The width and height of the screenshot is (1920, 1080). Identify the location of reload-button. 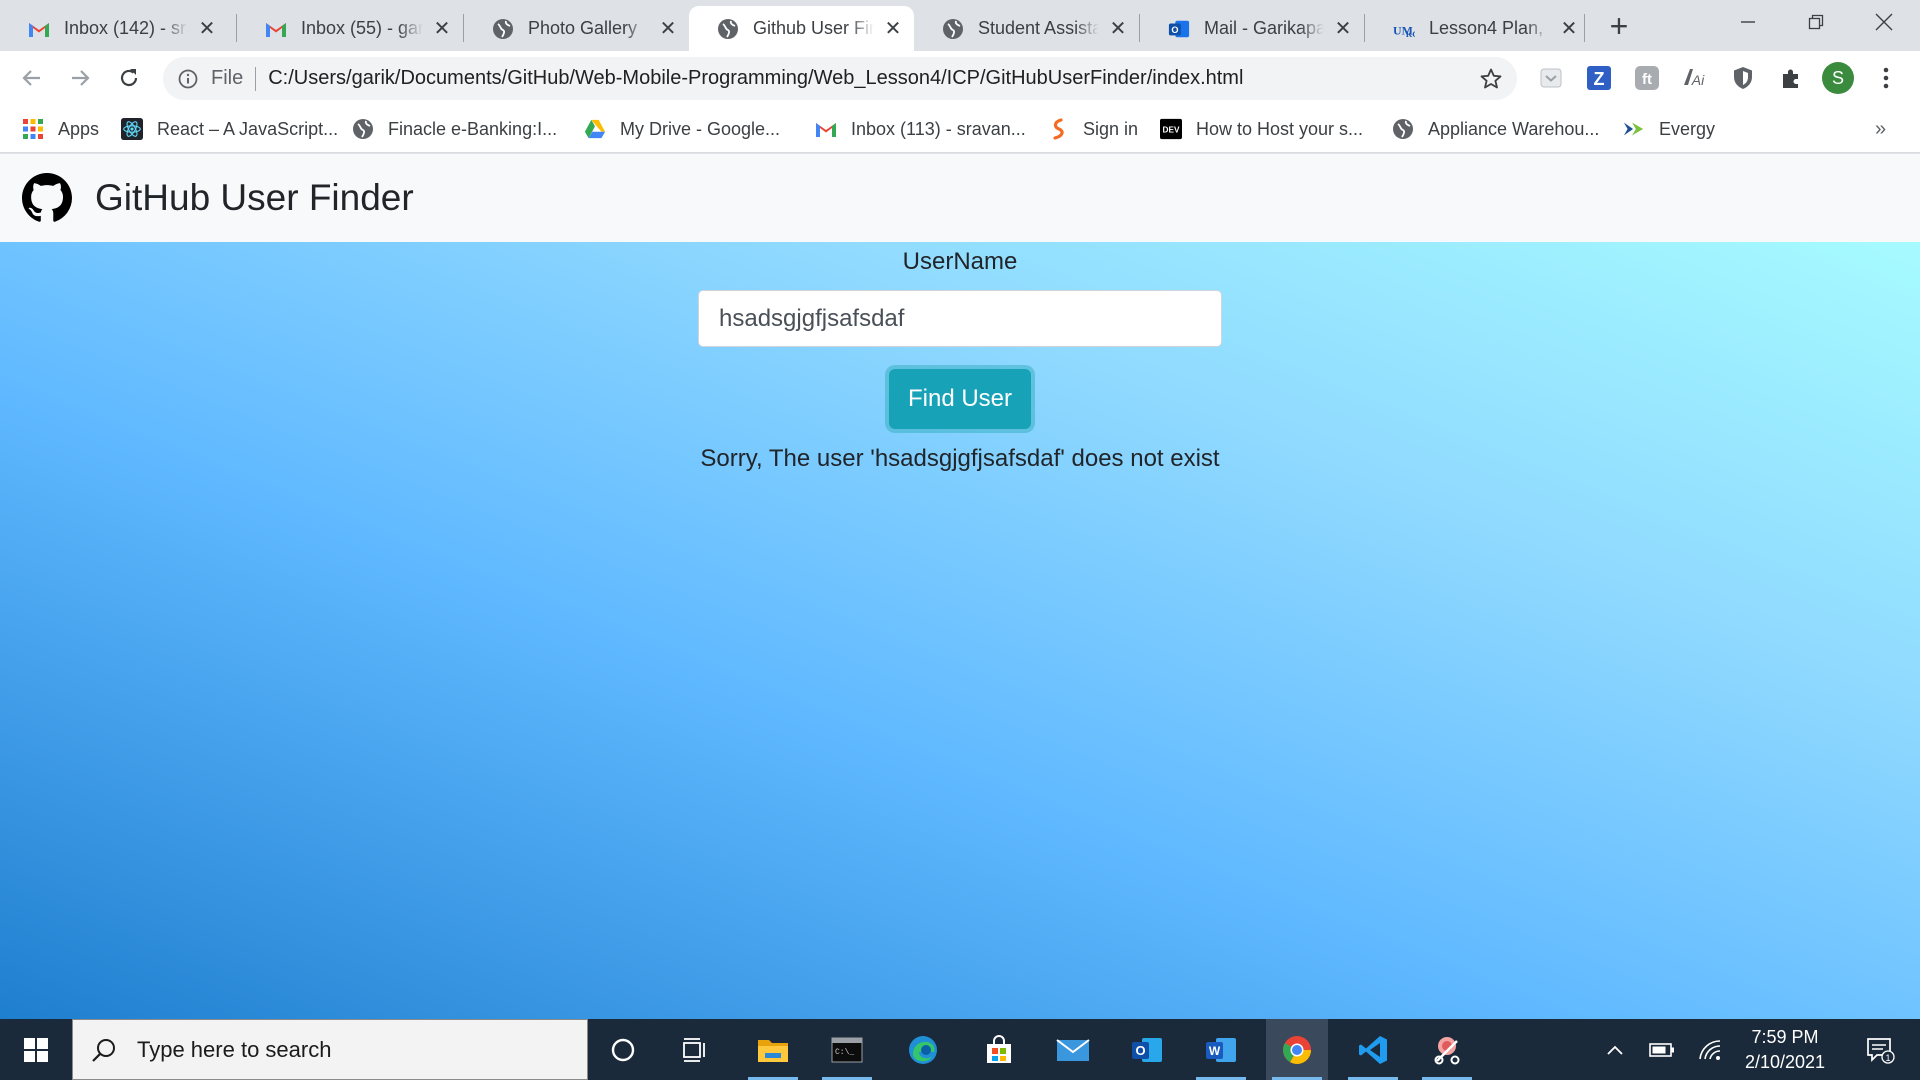
(129, 78).